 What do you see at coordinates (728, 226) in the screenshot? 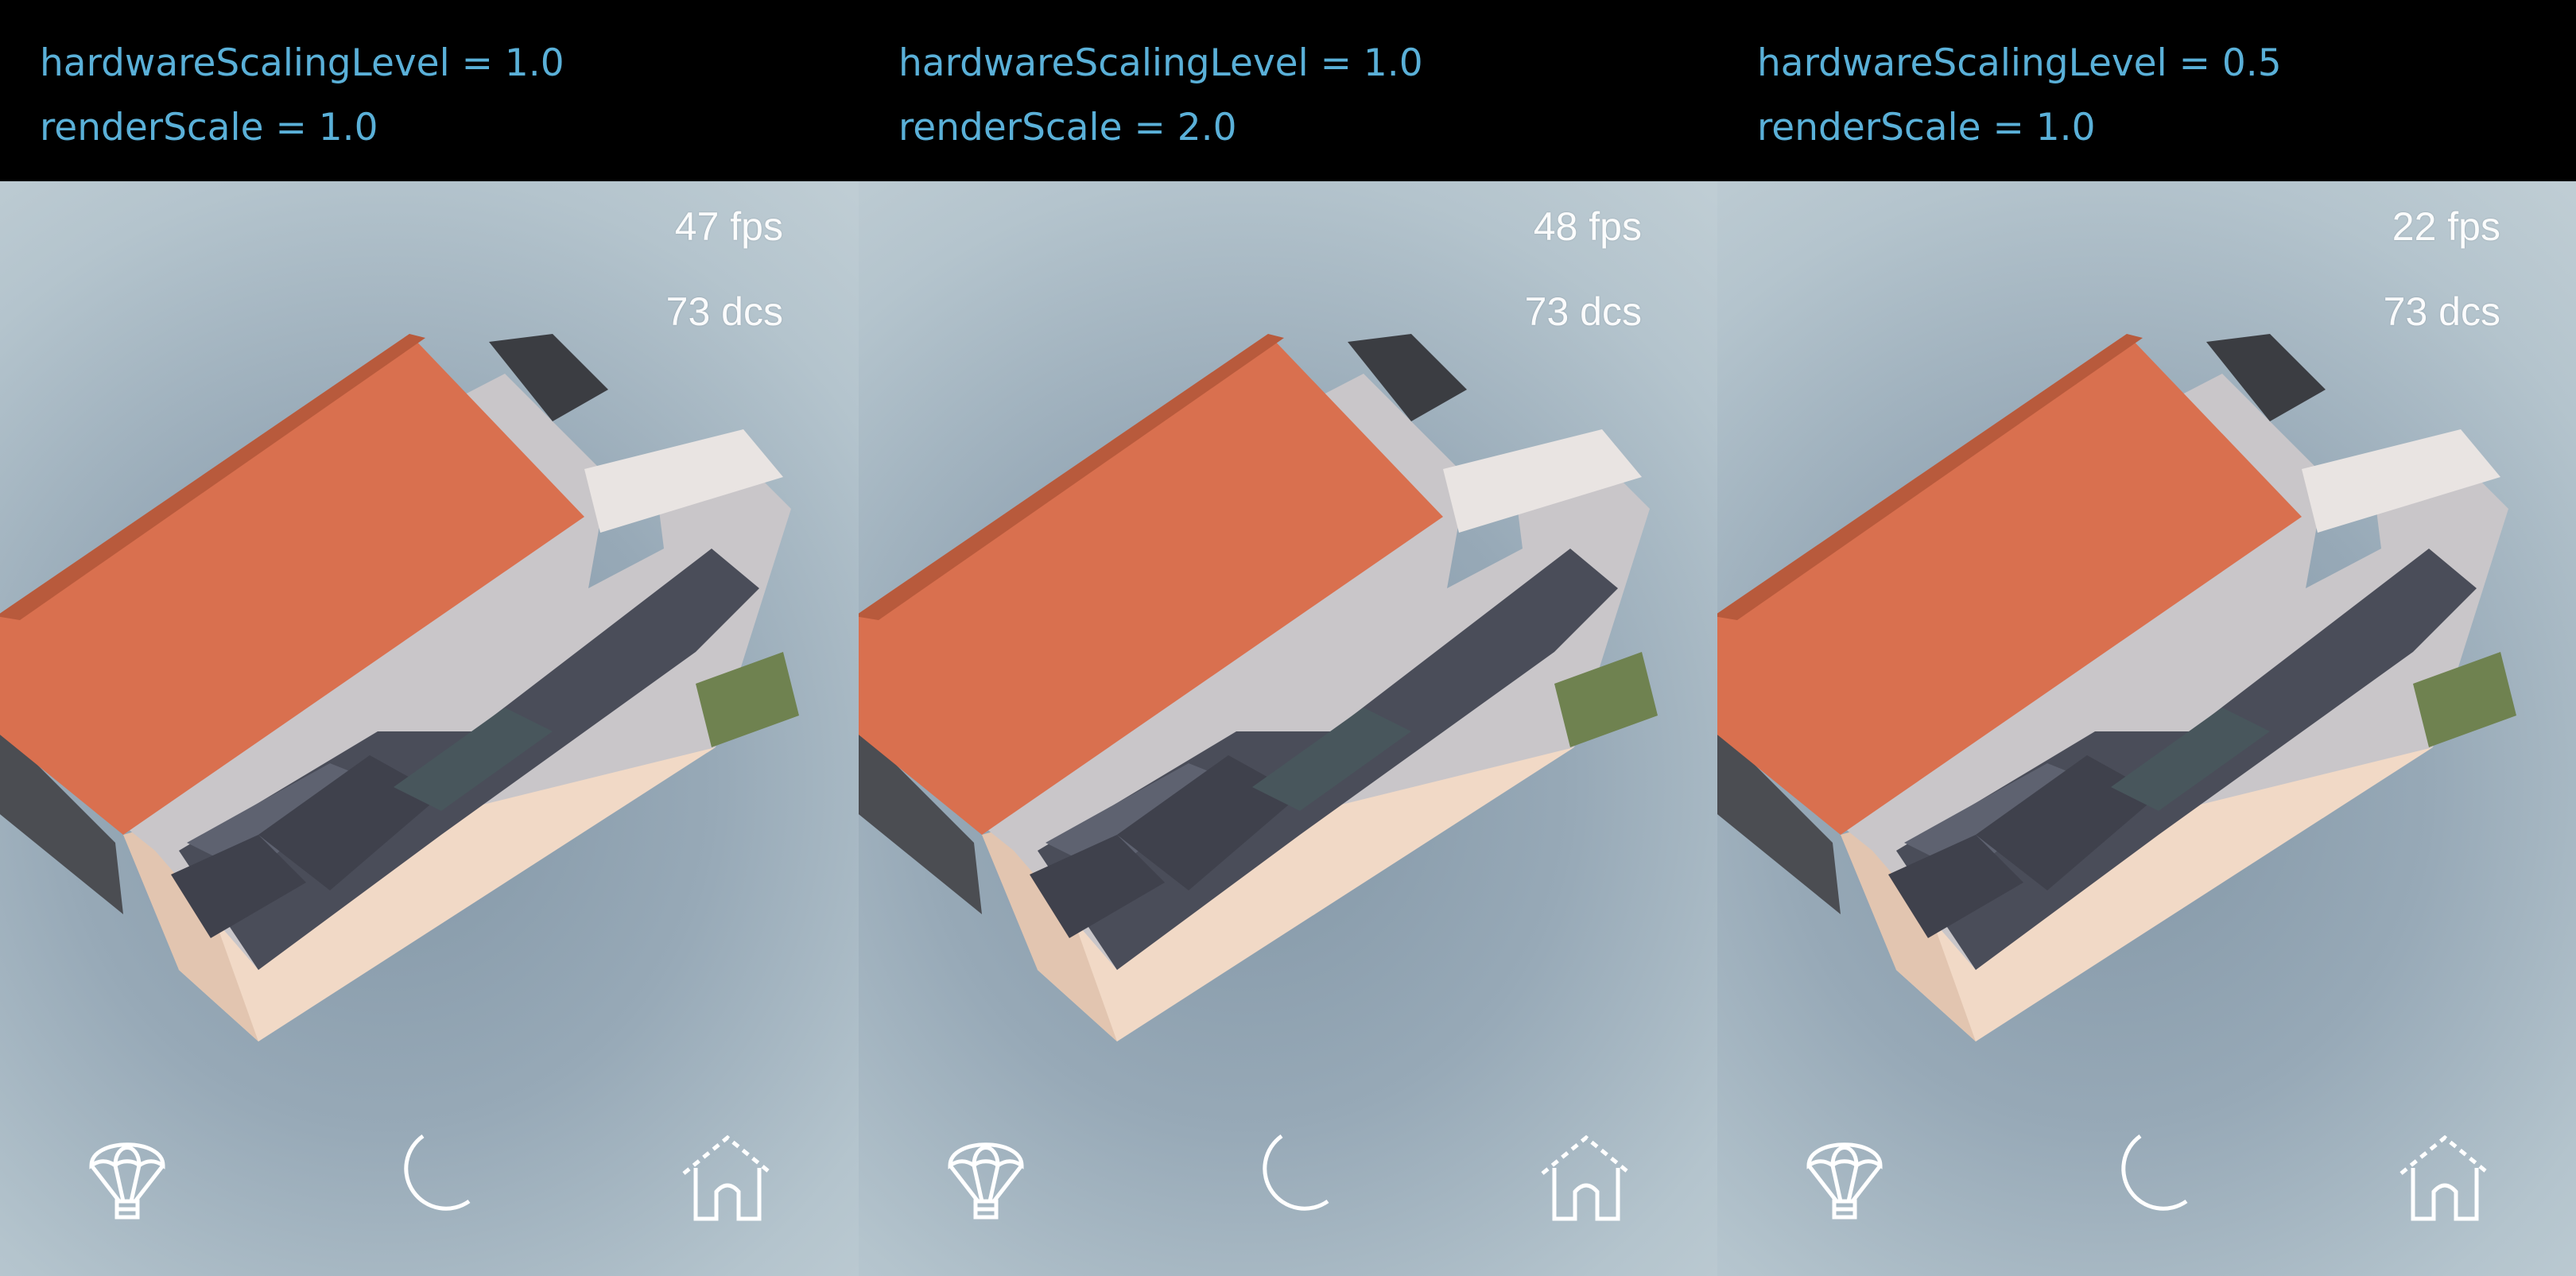
I see `fps-counter: 47 fps` at bounding box center [728, 226].